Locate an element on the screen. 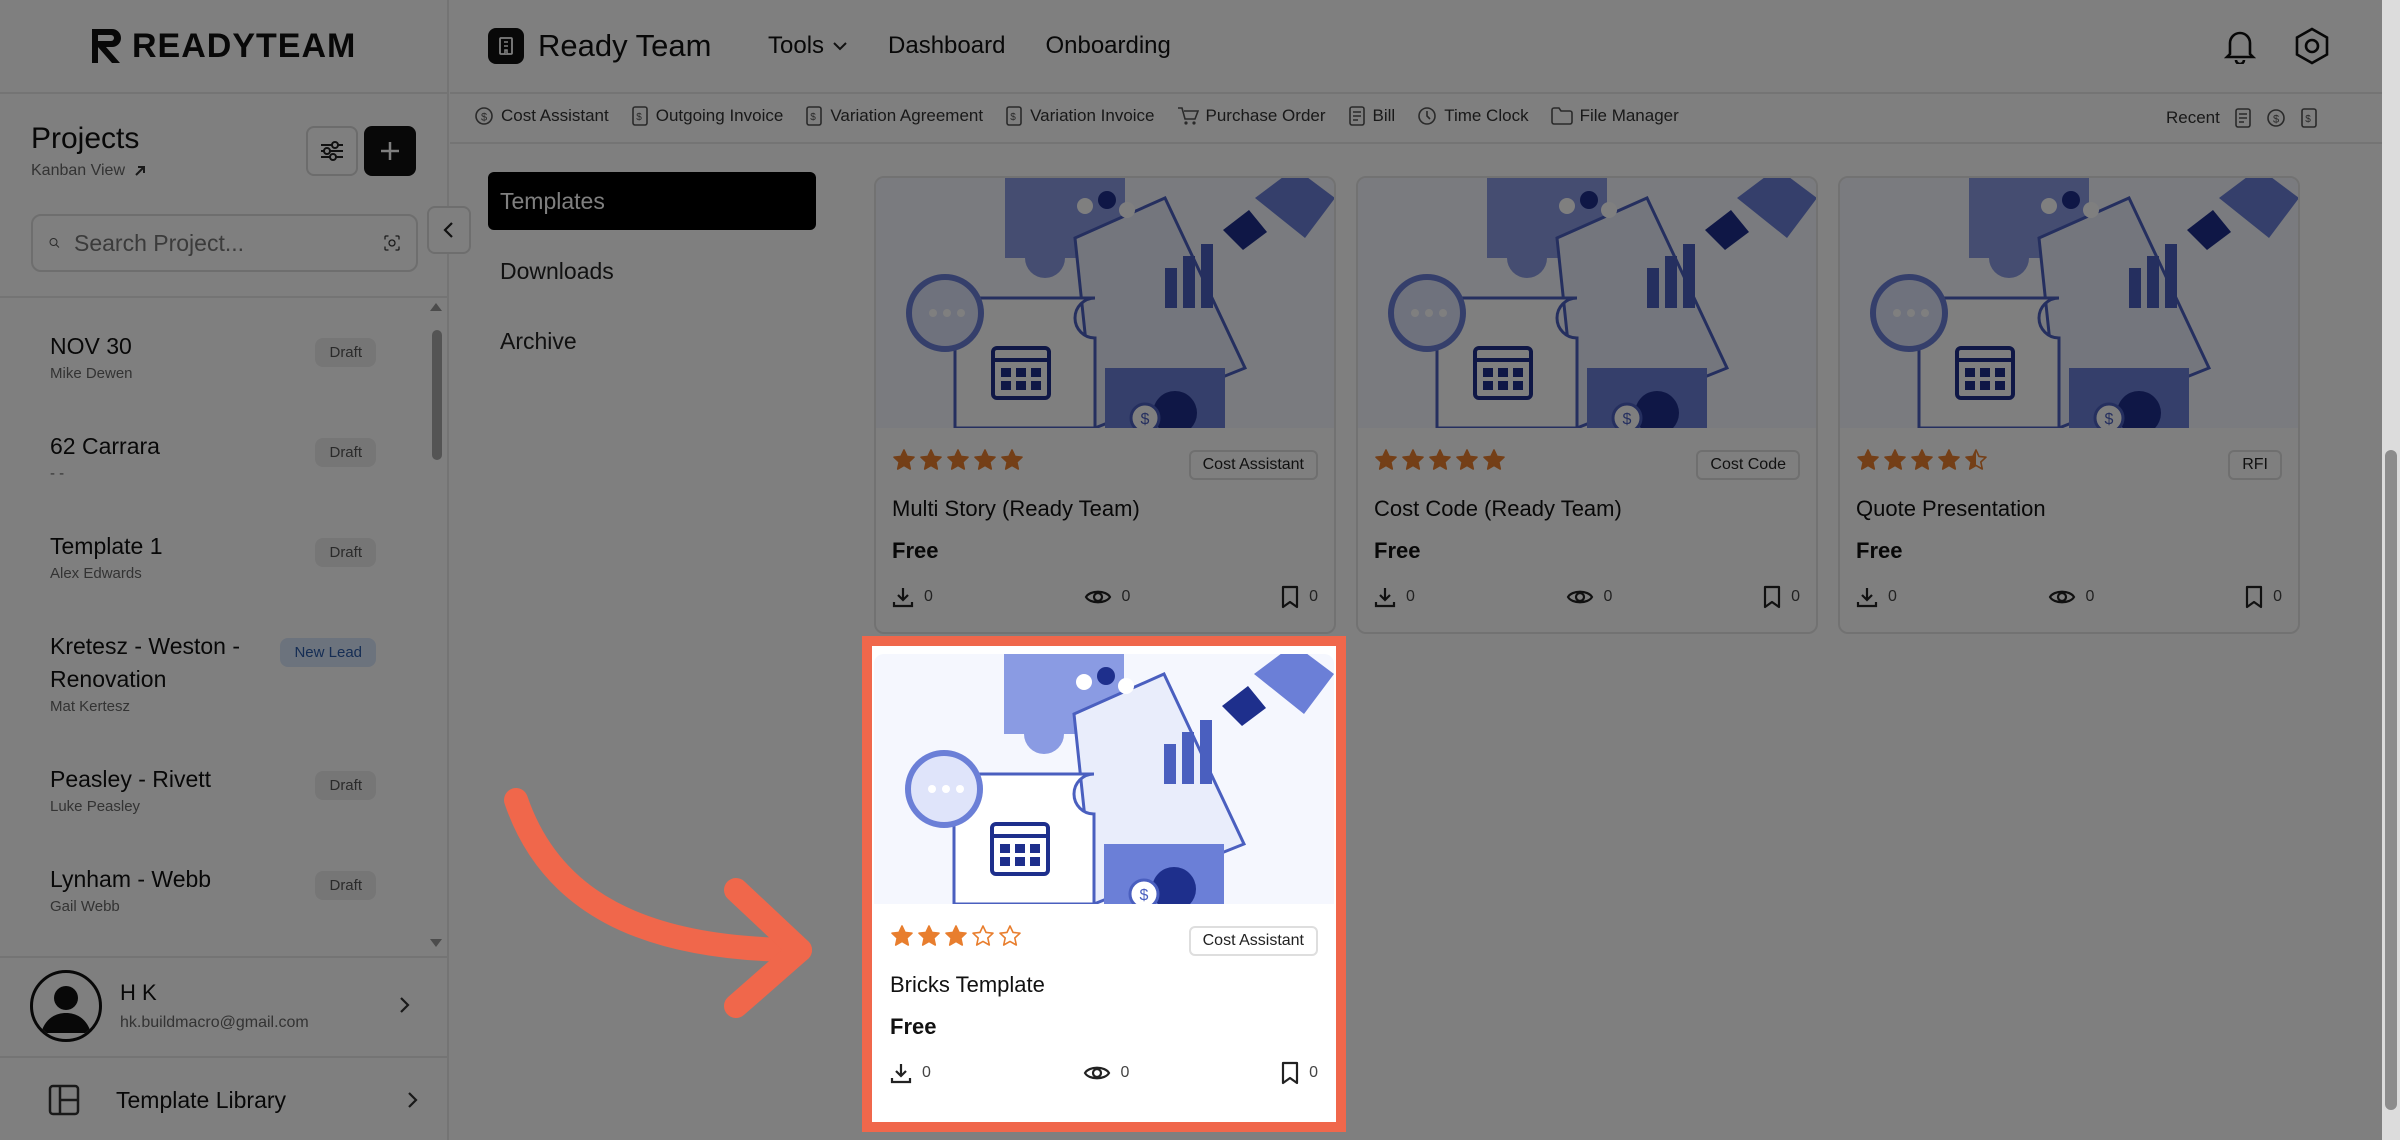 The image size is (2400, 1140). page-scrollbar is located at coordinates (2391, 570).